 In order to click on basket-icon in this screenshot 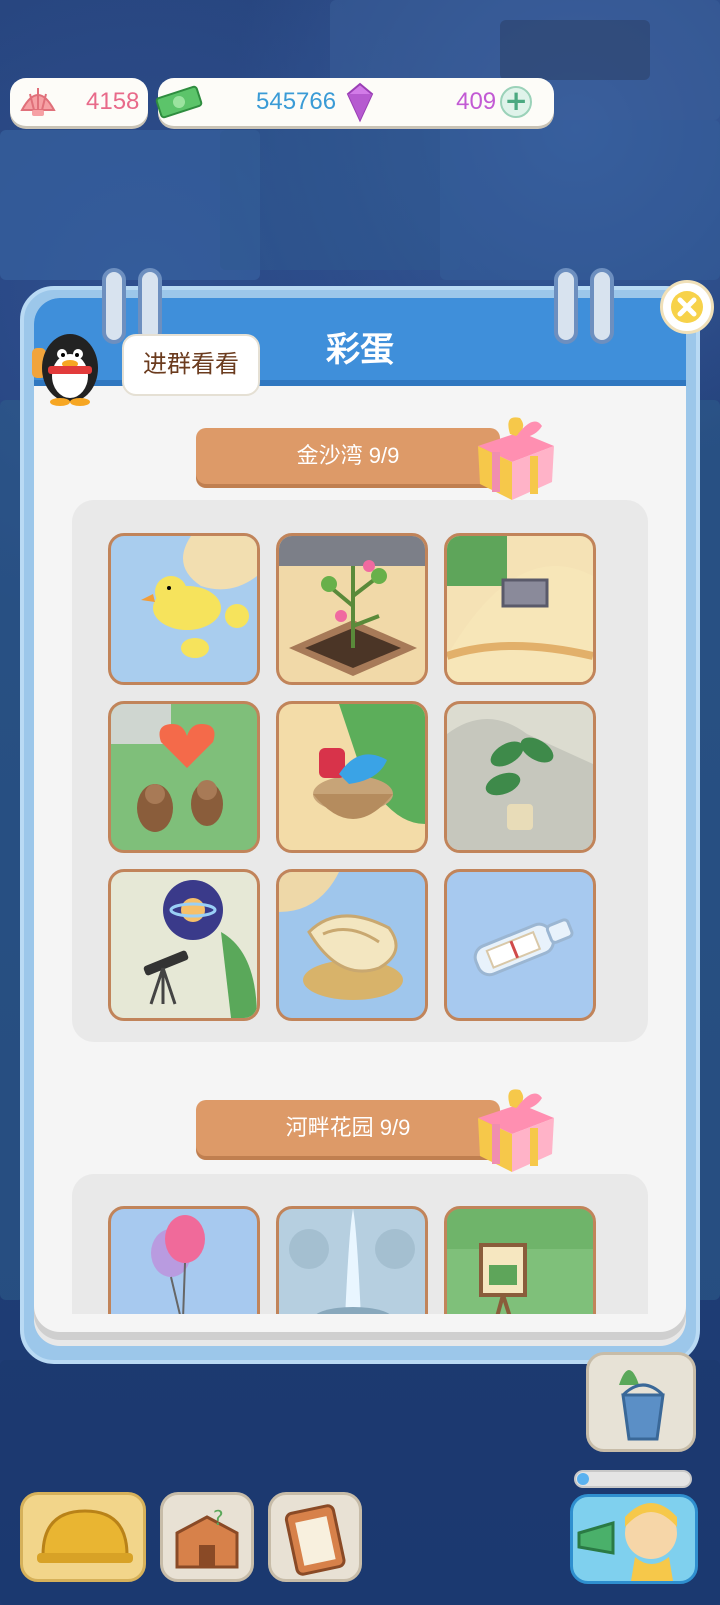, I will do `click(369, 764)`.